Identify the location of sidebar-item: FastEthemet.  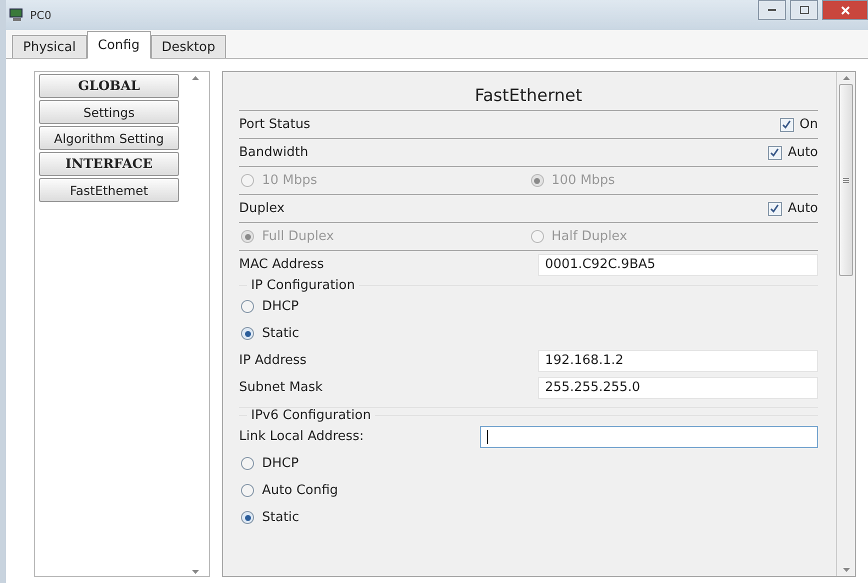
(109, 190).